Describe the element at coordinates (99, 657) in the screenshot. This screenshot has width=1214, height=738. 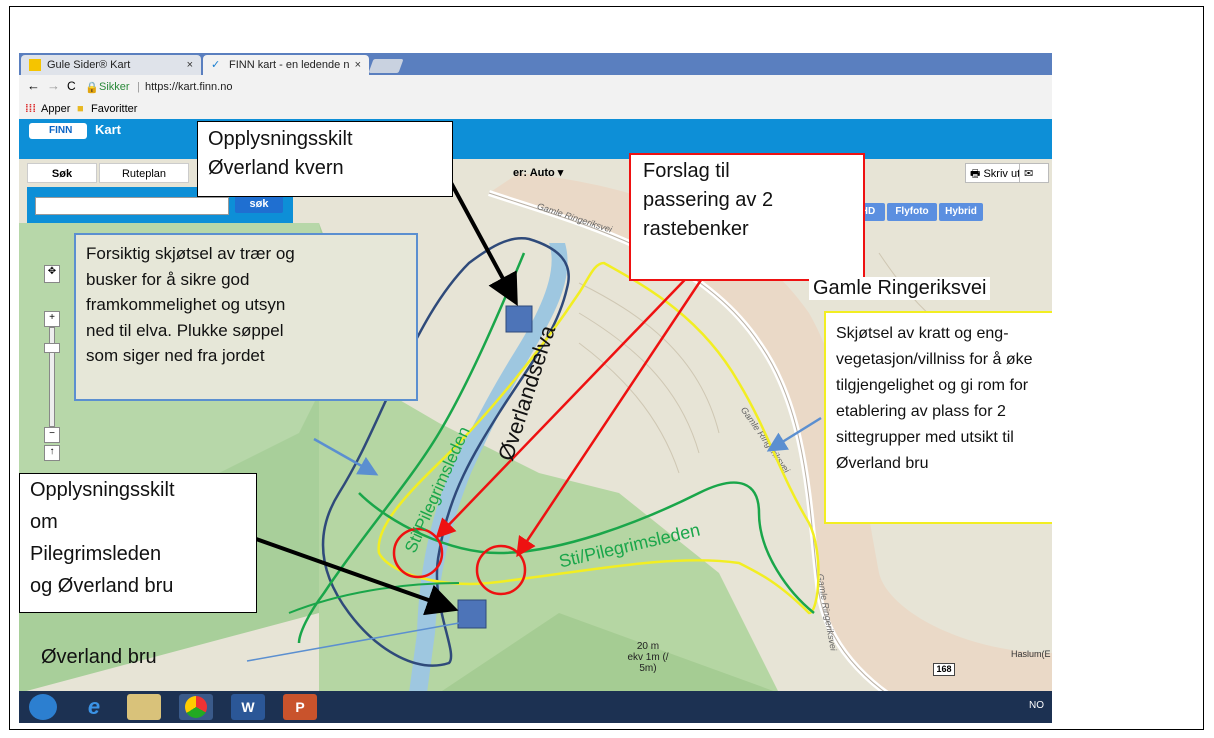
I see `bridge-label: Øverland bru` at that location.